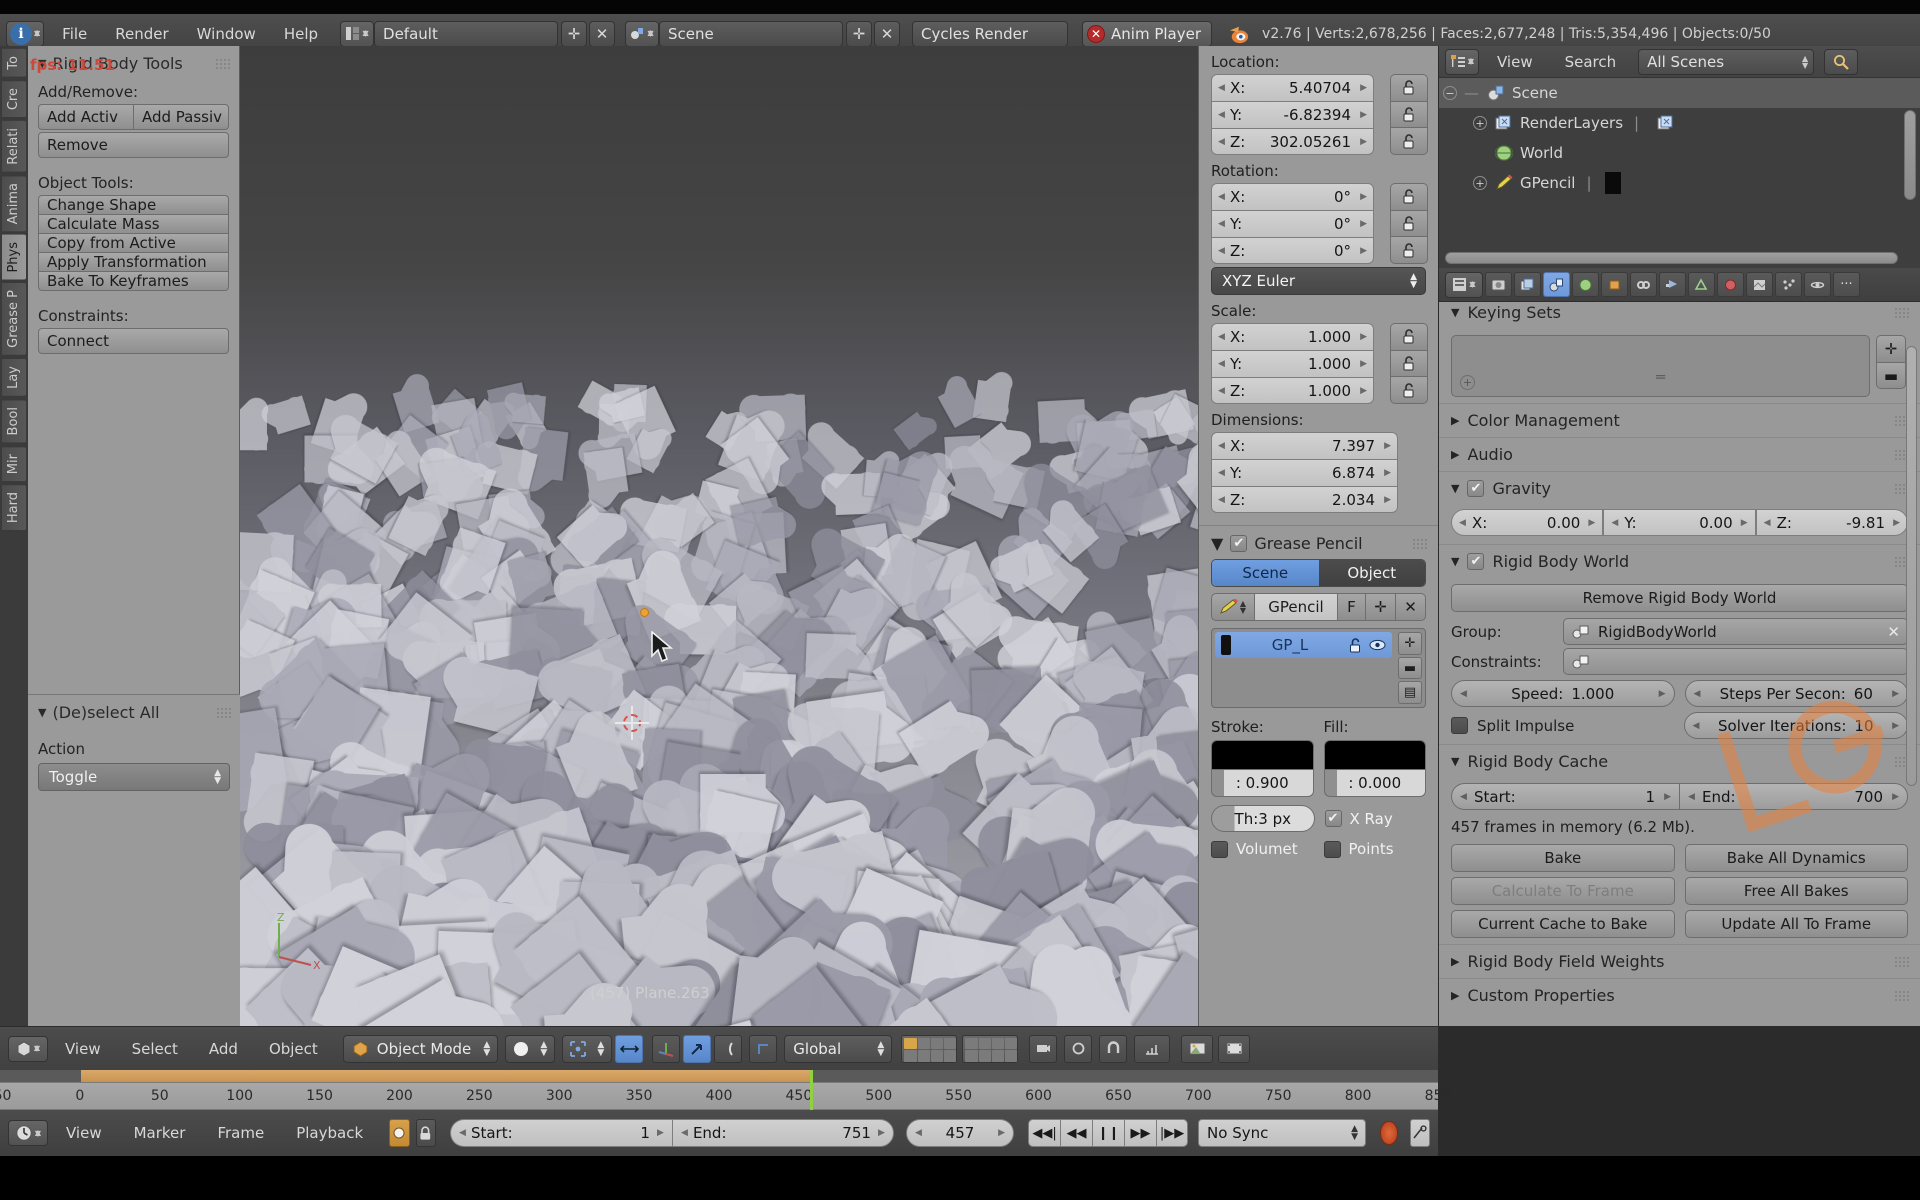 The height and width of the screenshot is (1200, 1920). Describe the element at coordinates (1262, 783) in the screenshot. I see `stroke-alpha-slider: : 0.900` at that location.